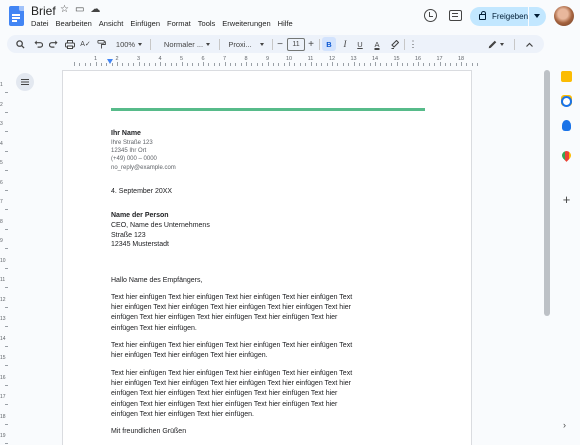 The image size is (580, 445). Describe the element at coordinates (566, 199) in the screenshot. I see `add-icon: +` at that location.